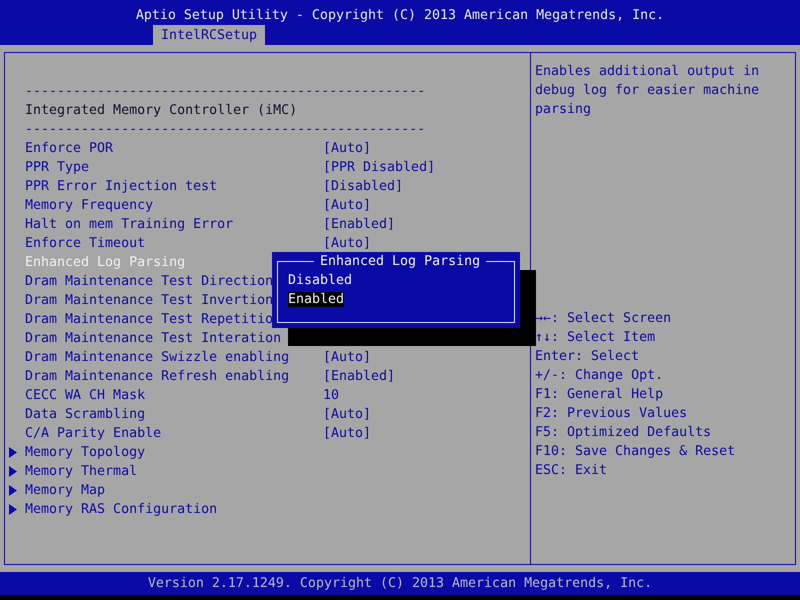 This screenshot has height=600, width=800. I want to click on key-hint: F2: Previous Values, so click(611, 413).